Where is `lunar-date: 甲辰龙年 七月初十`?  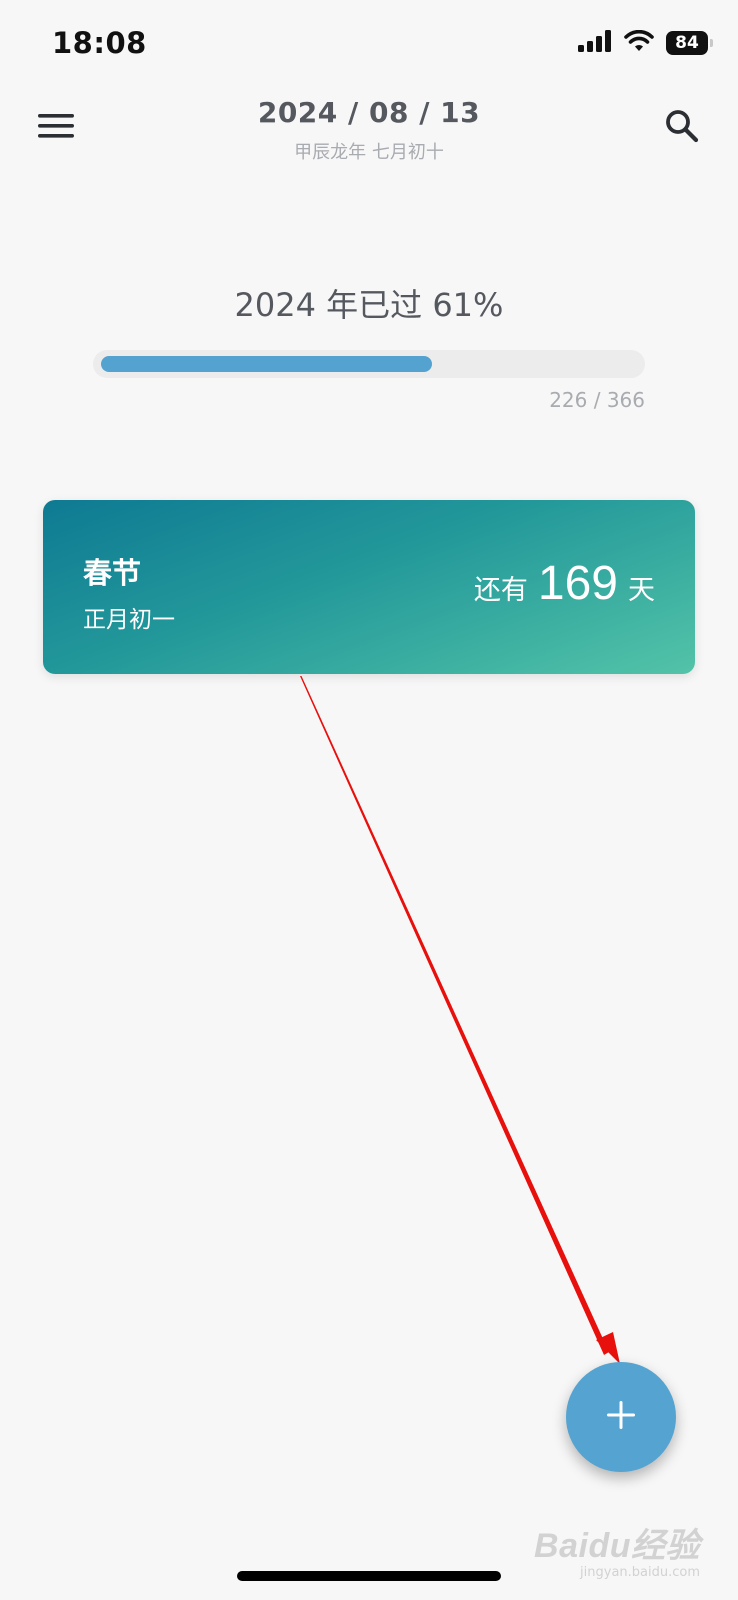
lunar-date: 甲辰龙年 七月初十 is located at coordinates (369, 152).